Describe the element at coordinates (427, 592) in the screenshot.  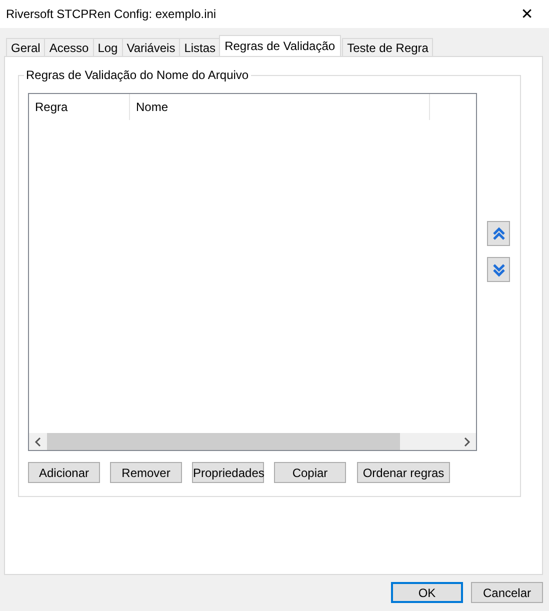
I see `dialog-button: OK` at that location.